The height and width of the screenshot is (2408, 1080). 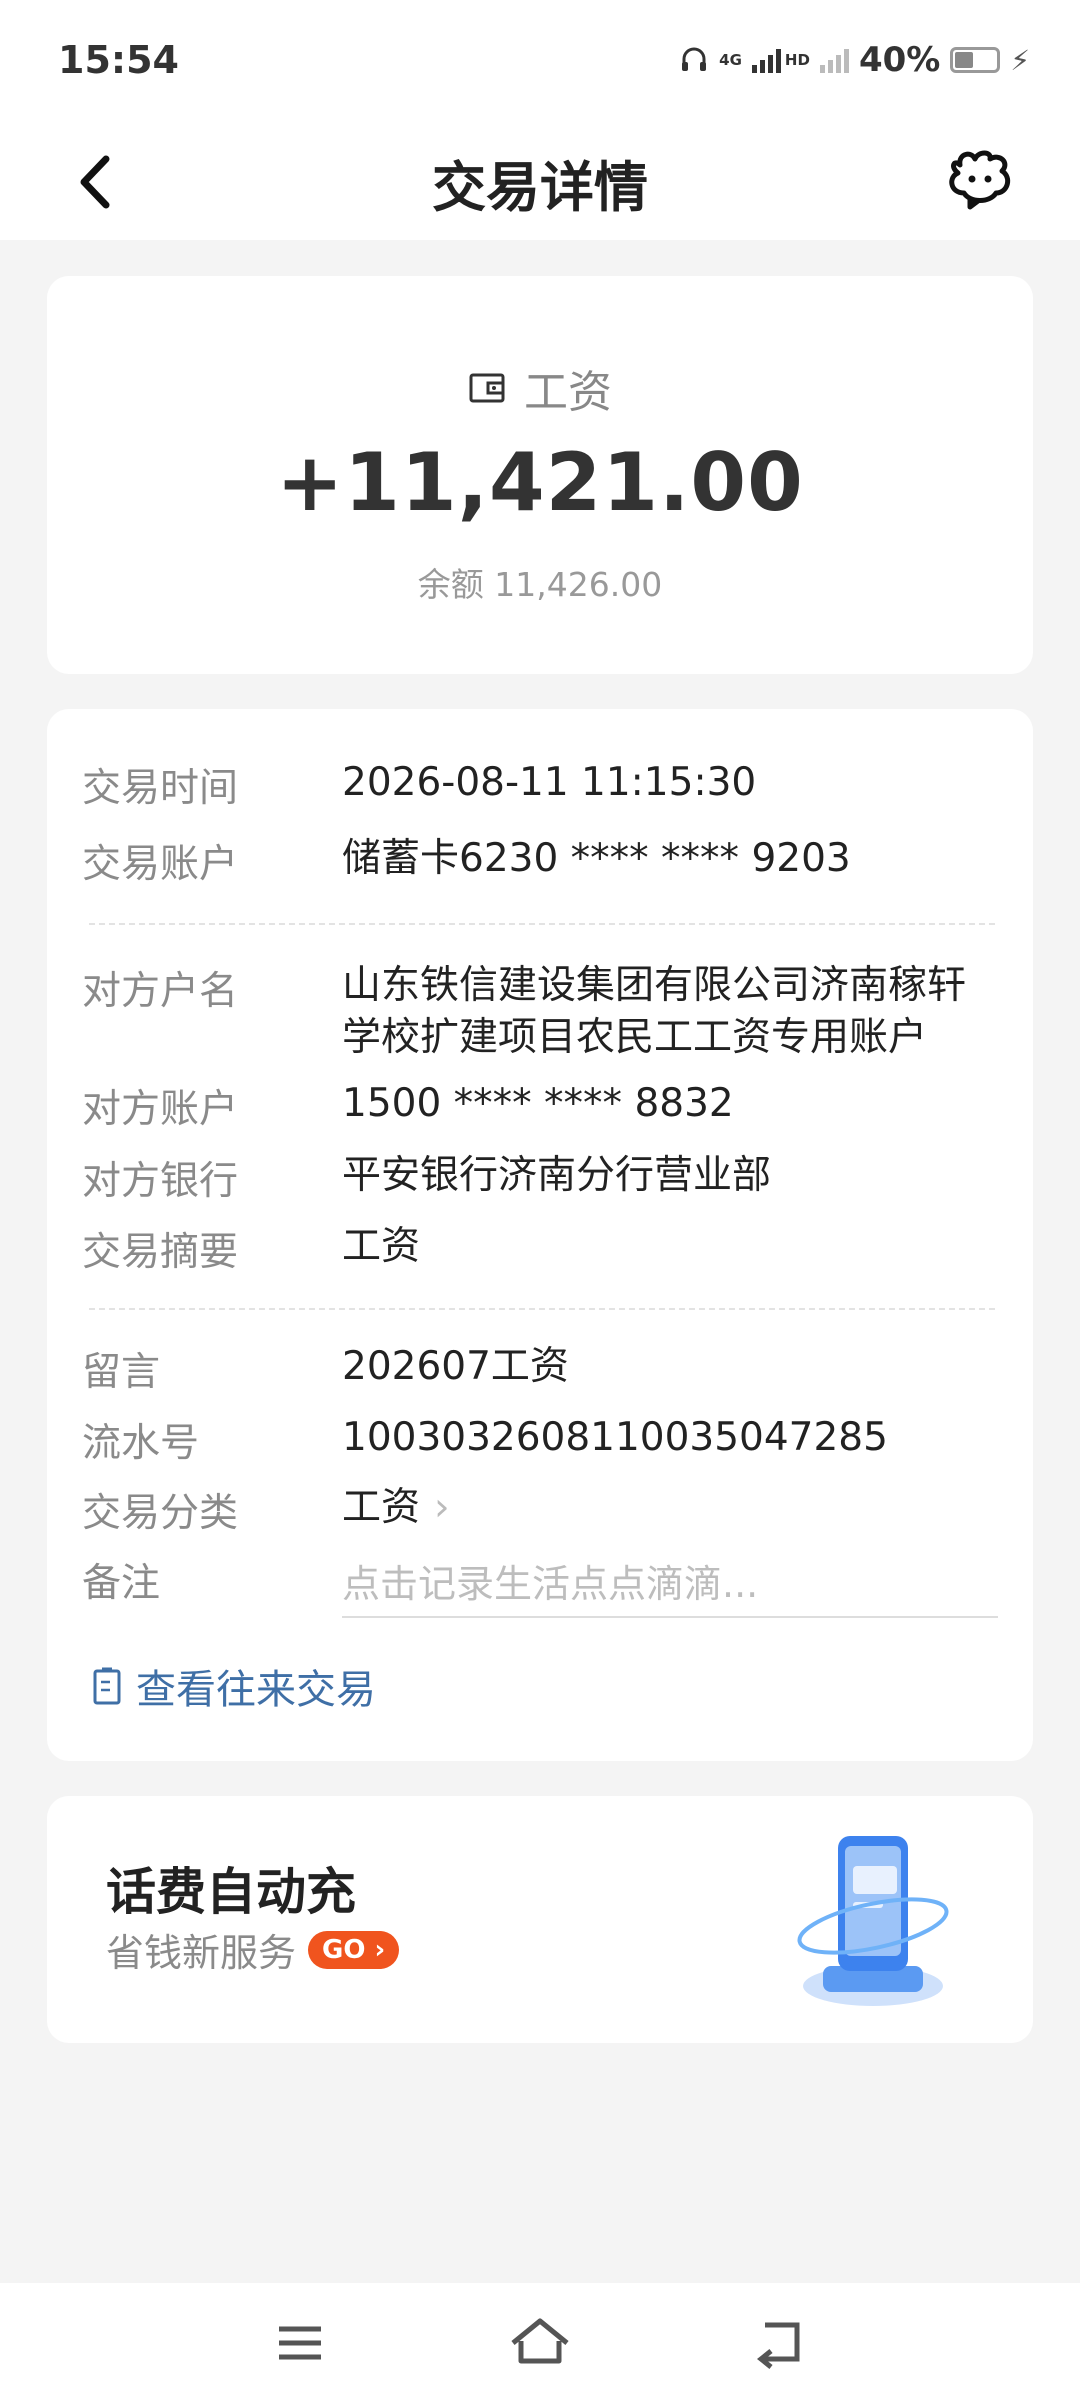 I want to click on detail-row-account: 交易账户 储蓄卡6230 **** **** 9203, so click(x=540, y=861).